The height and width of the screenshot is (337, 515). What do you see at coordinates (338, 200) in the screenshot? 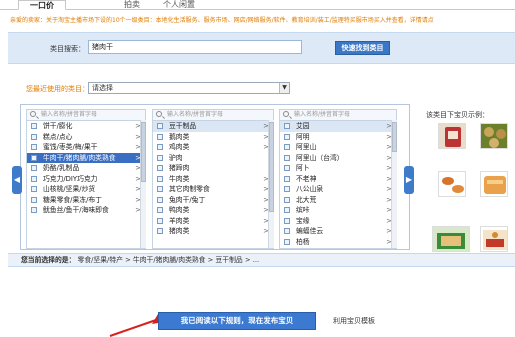
I see `category-item: 北大荒 >` at bounding box center [338, 200].